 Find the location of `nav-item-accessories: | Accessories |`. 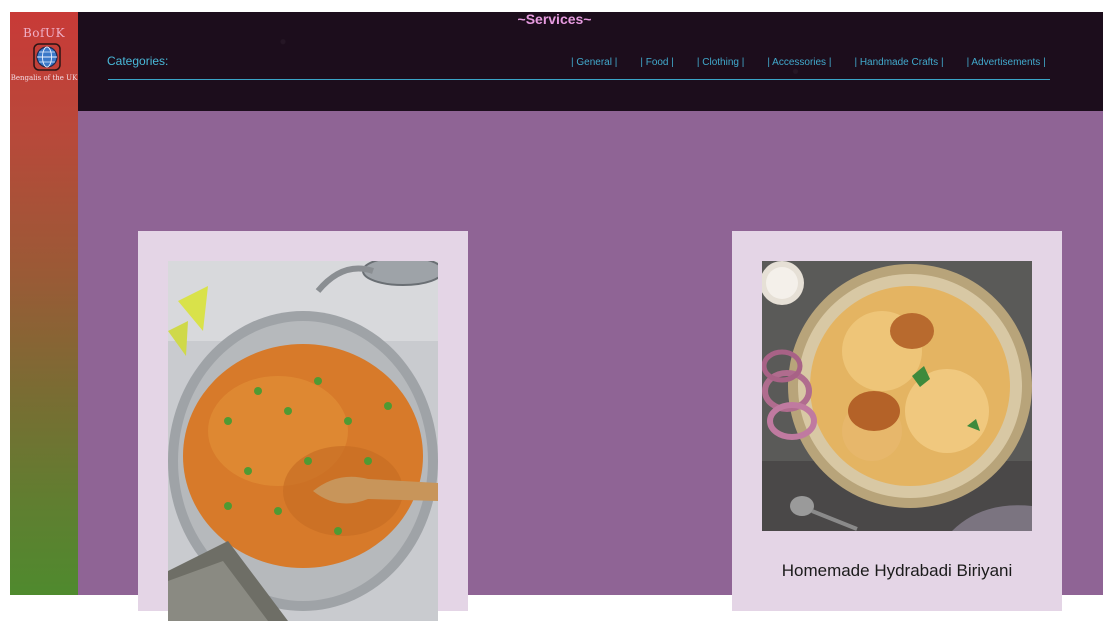

nav-item-accessories: | Accessories | is located at coordinates (799, 62).